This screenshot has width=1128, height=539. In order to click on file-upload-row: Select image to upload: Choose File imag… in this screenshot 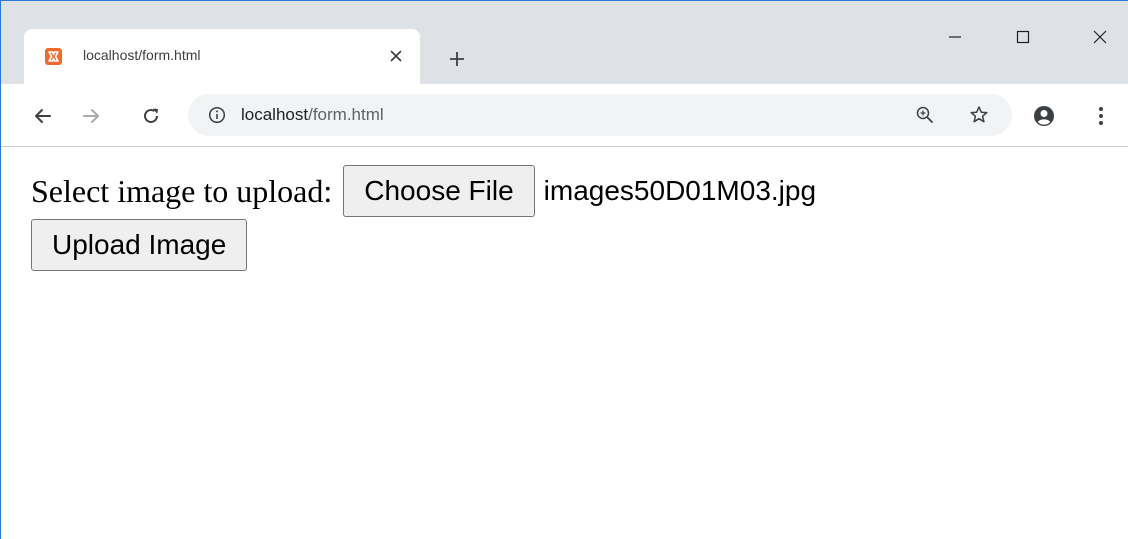, I will do `click(423, 191)`.